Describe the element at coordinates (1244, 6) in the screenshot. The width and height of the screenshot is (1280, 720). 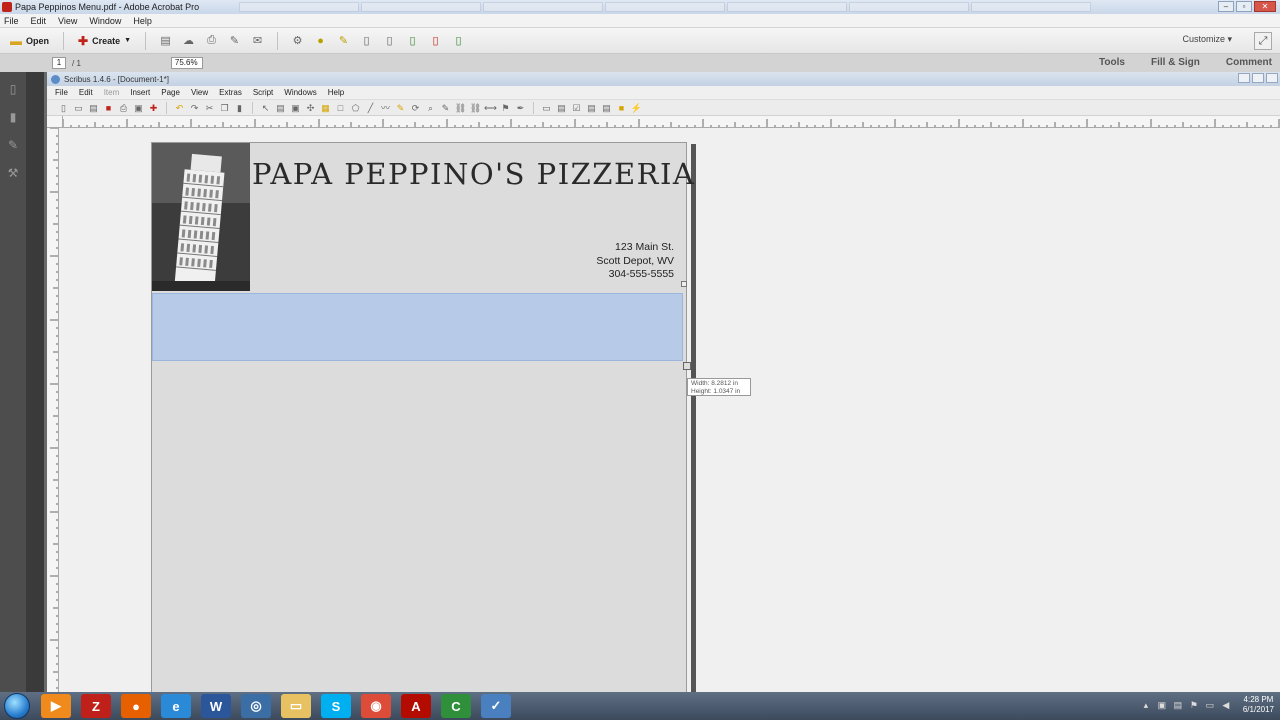
I see `maximize-button: ▫` at that location.